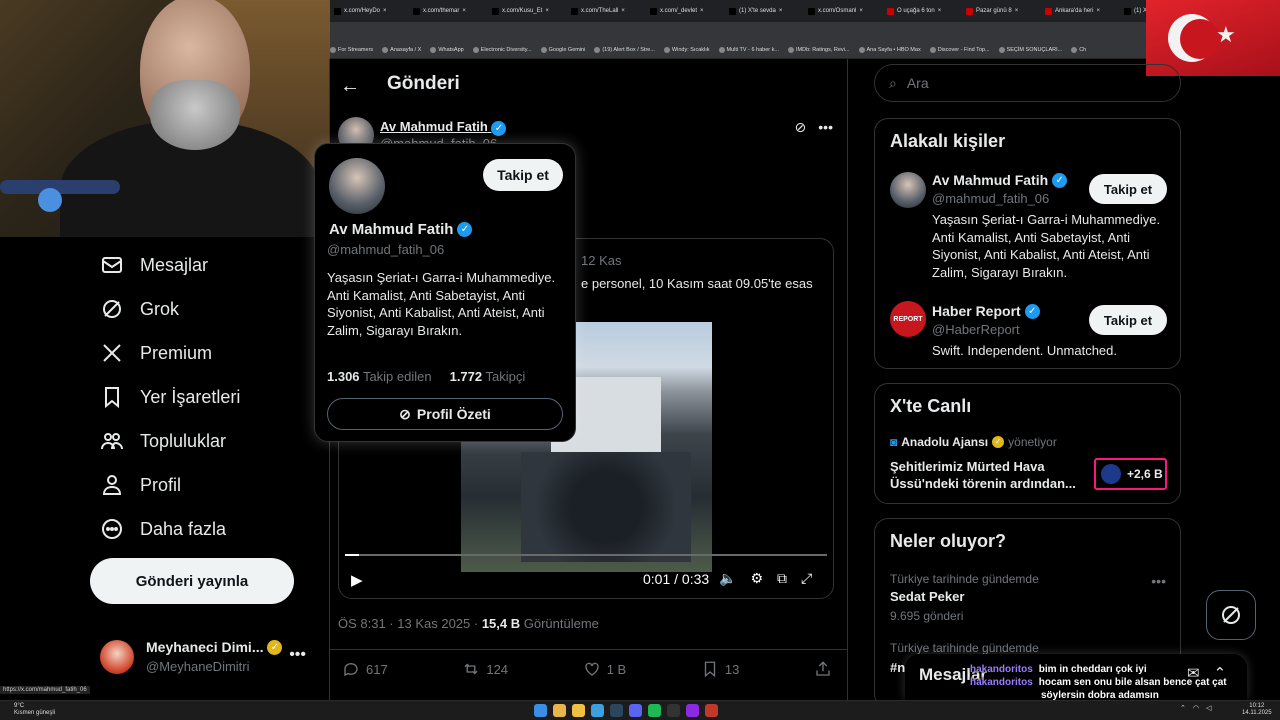 Image resolution: width=1280 pixels, height=720 pixels. Describe the element at coordinates (385, 249) in the screenshot. I see `hovercard-handle: @mahmud_fatih_06` at that location.